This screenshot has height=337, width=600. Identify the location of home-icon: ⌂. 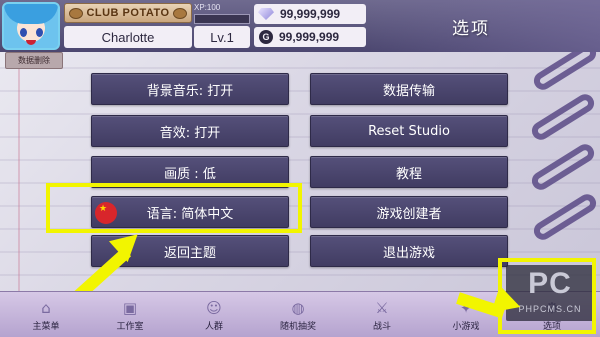
(46, 308).